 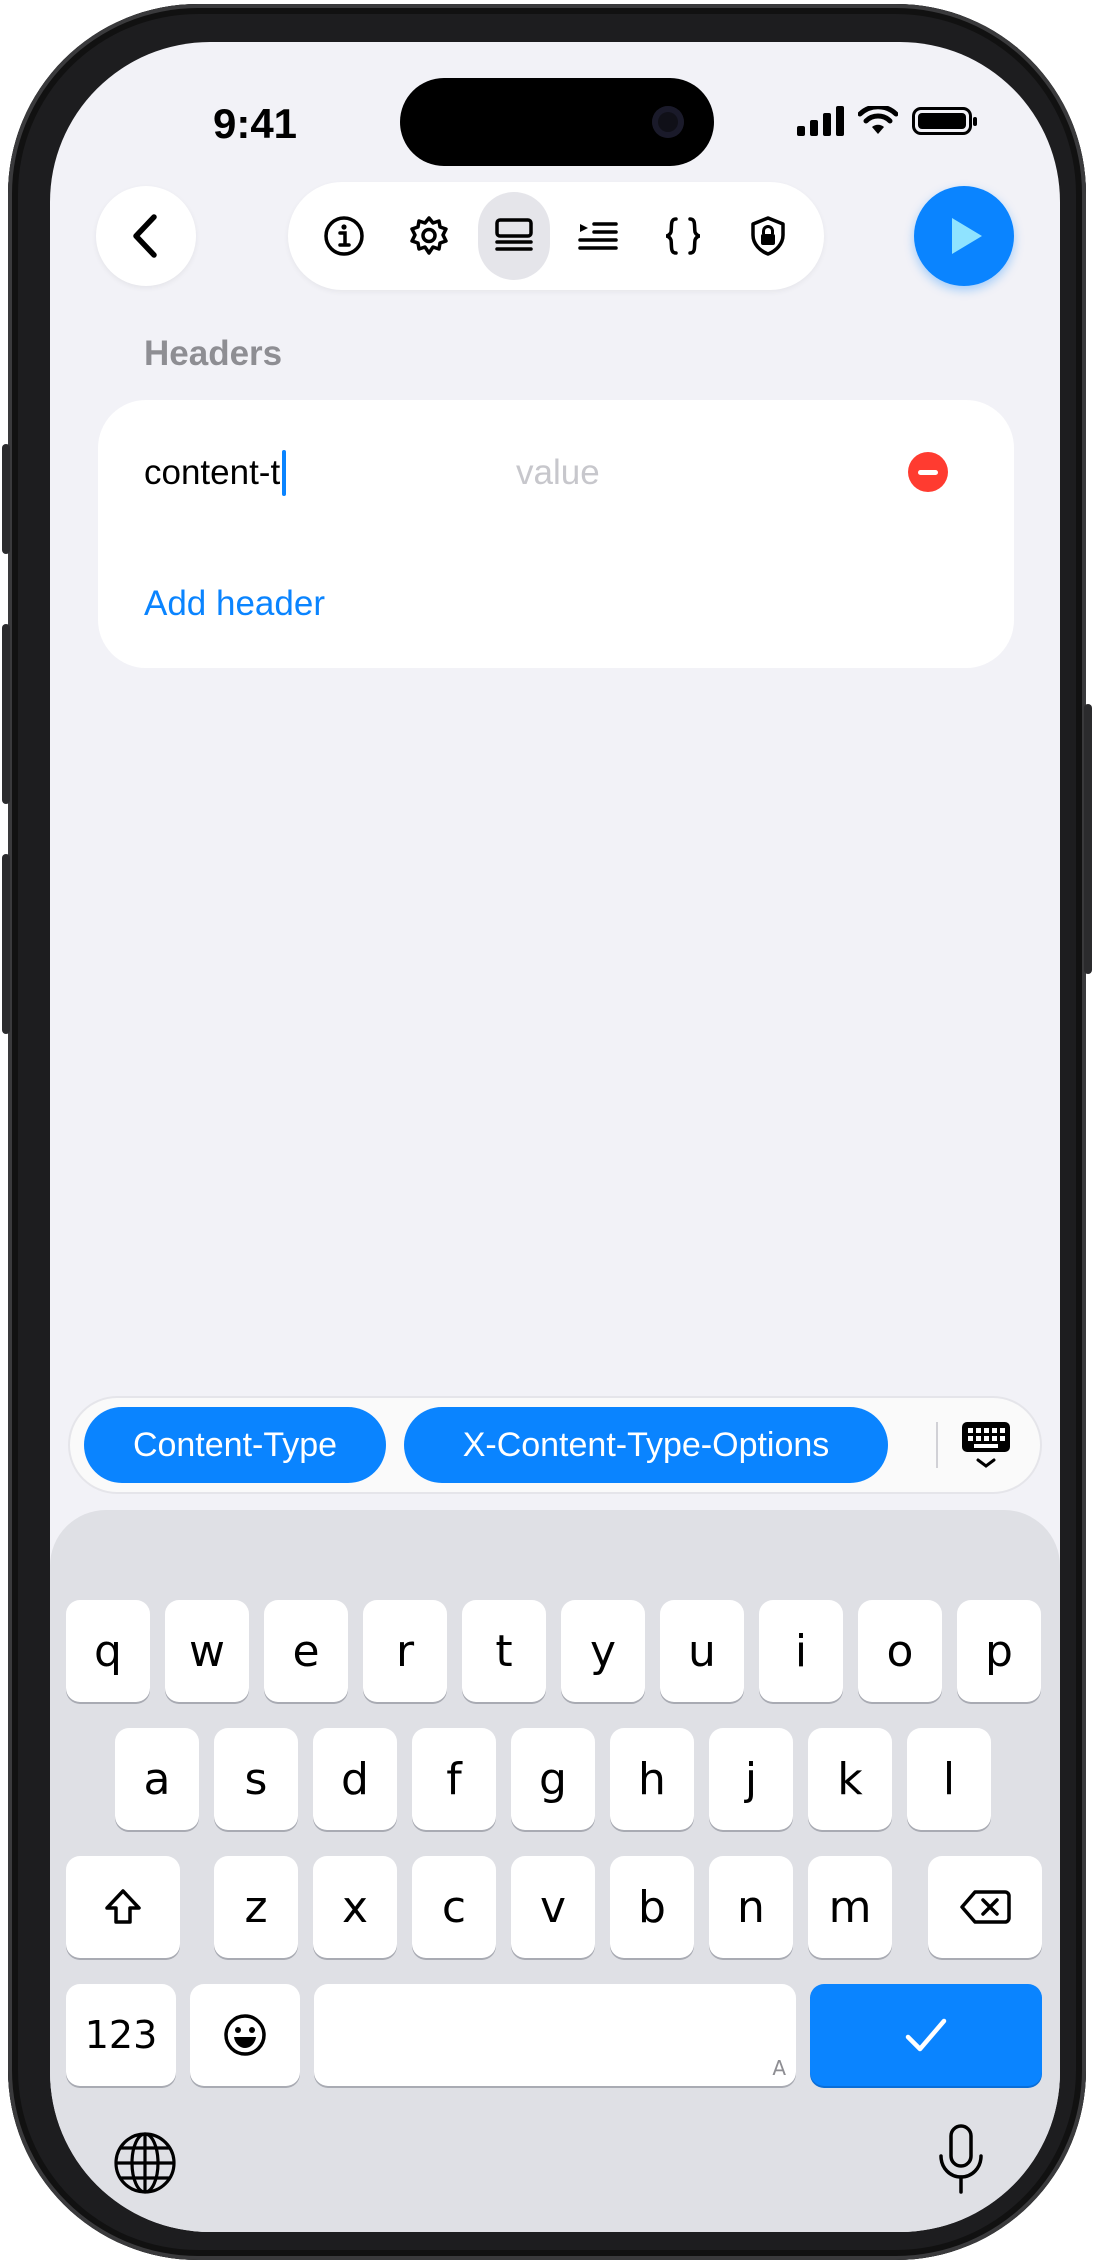 I want to click on camera-icon, so click(x=668, y=122).